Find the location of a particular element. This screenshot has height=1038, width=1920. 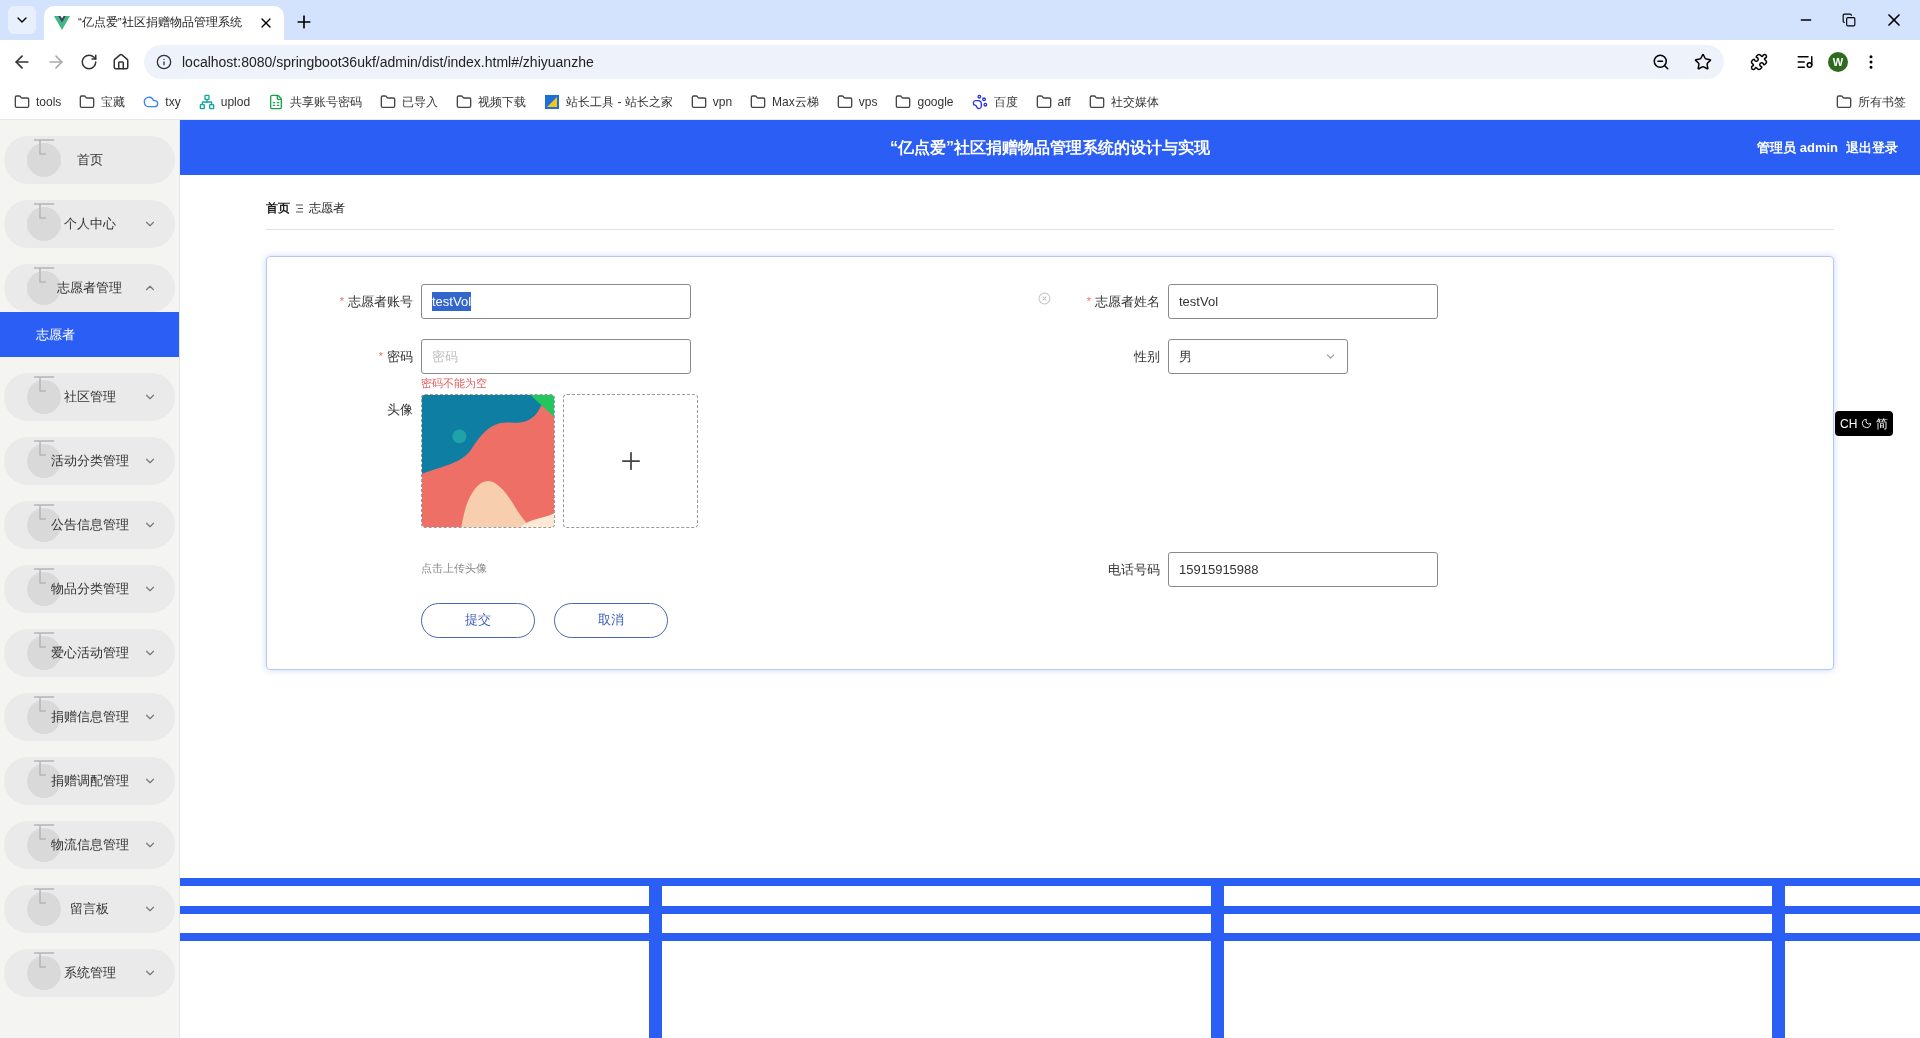

password-field: 密码 is located at coordinates (556, 356).